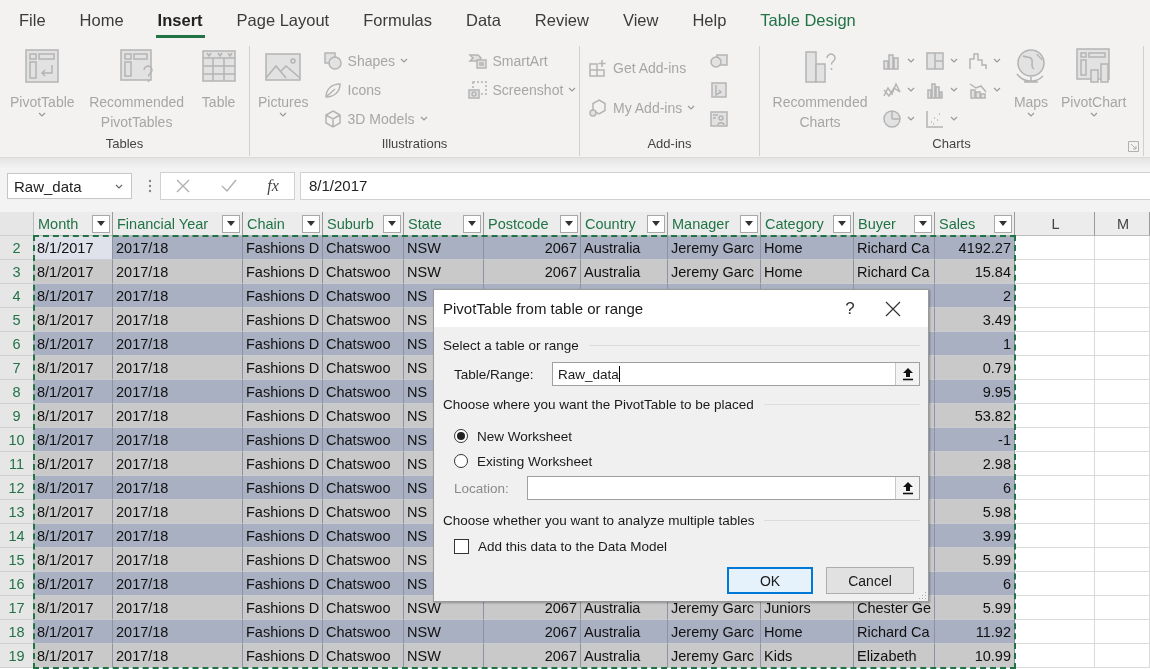 The width and height of the screenshot is (1150, 669). I want to click on column-header: Chain, so click(283, 224).